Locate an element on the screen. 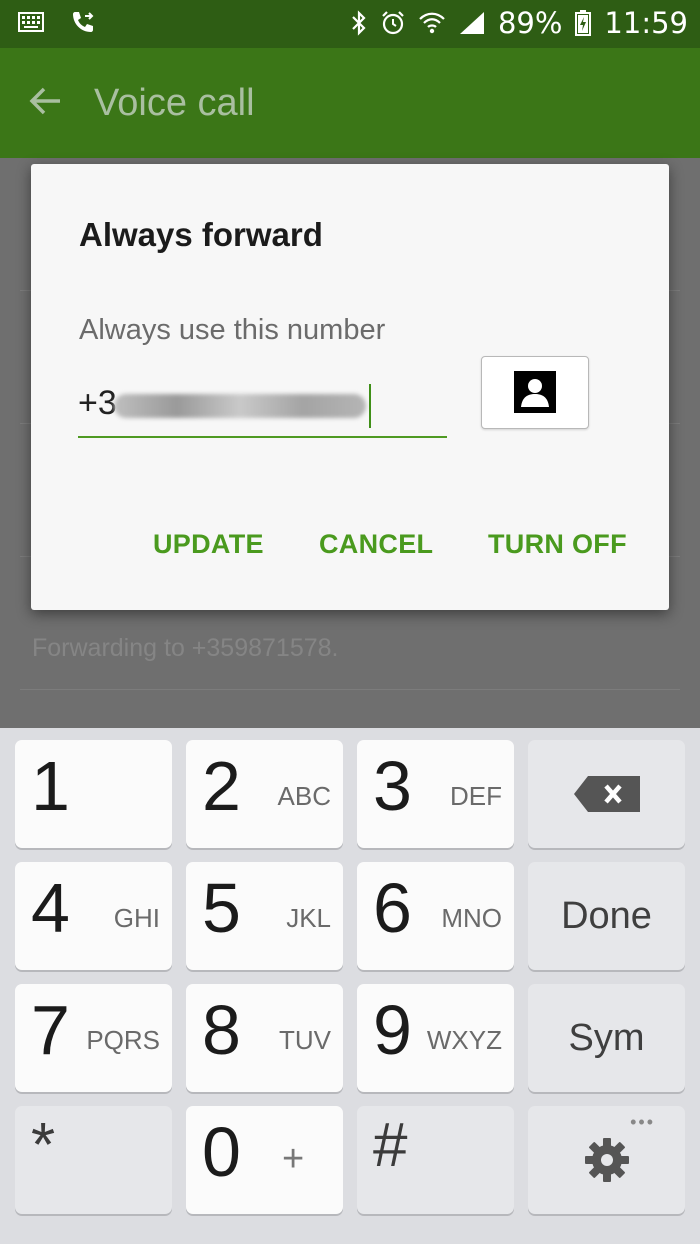 The height and width of the screenshot is (1244, 700). phone-number-input: +3 is located at coordinates (262, 410).